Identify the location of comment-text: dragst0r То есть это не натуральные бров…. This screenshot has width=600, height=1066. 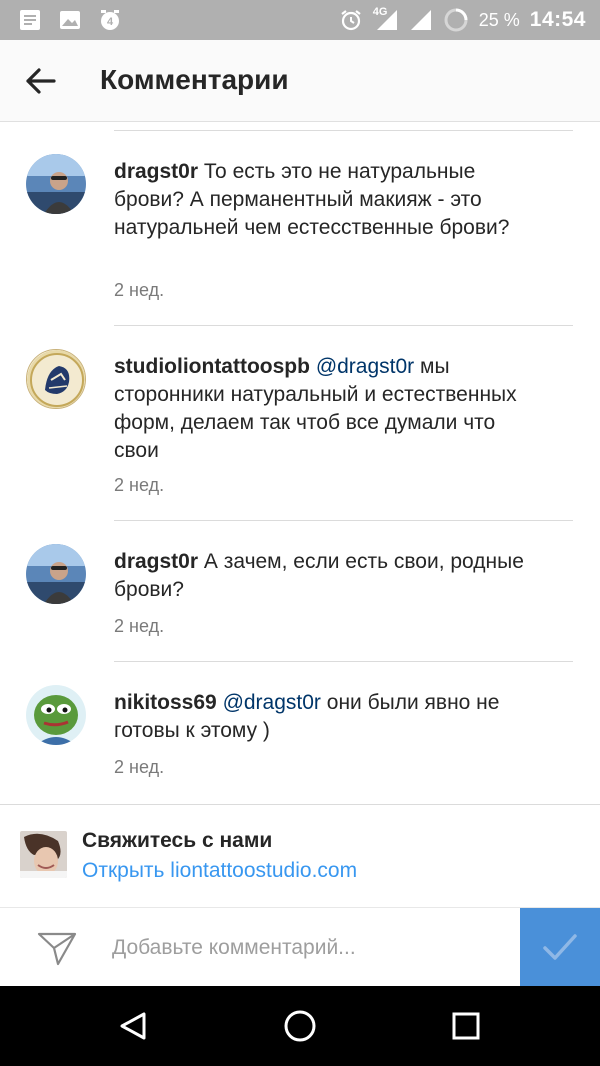
(319, 200).